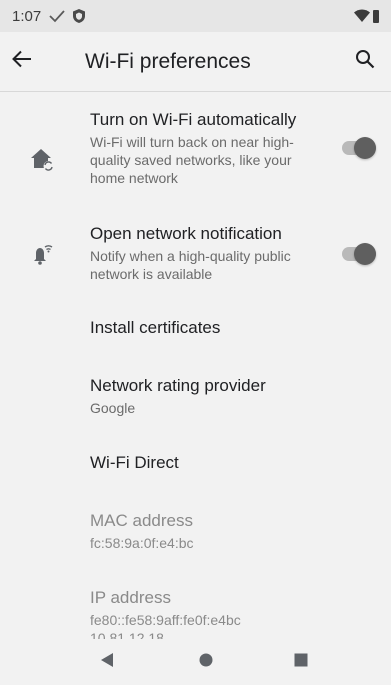 Image resolution: width=391 pixels, height=685 pixels. I want to click on wifi-auto-on-switch, so click(359, 148).